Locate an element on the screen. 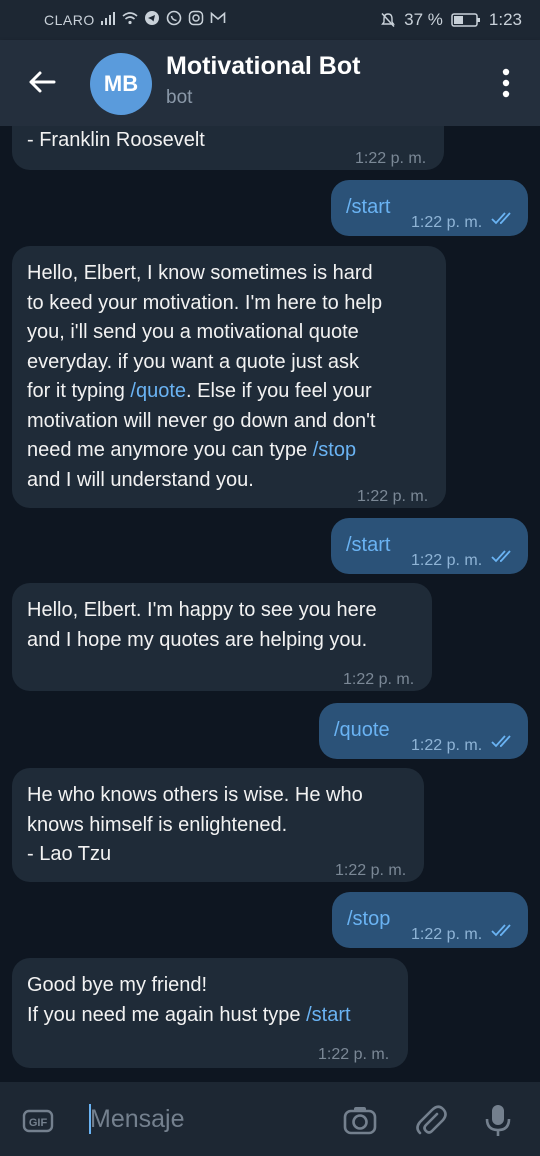 The image size is (540, 1156). gif-icon: GIF is located at coordinates (38, 1121).